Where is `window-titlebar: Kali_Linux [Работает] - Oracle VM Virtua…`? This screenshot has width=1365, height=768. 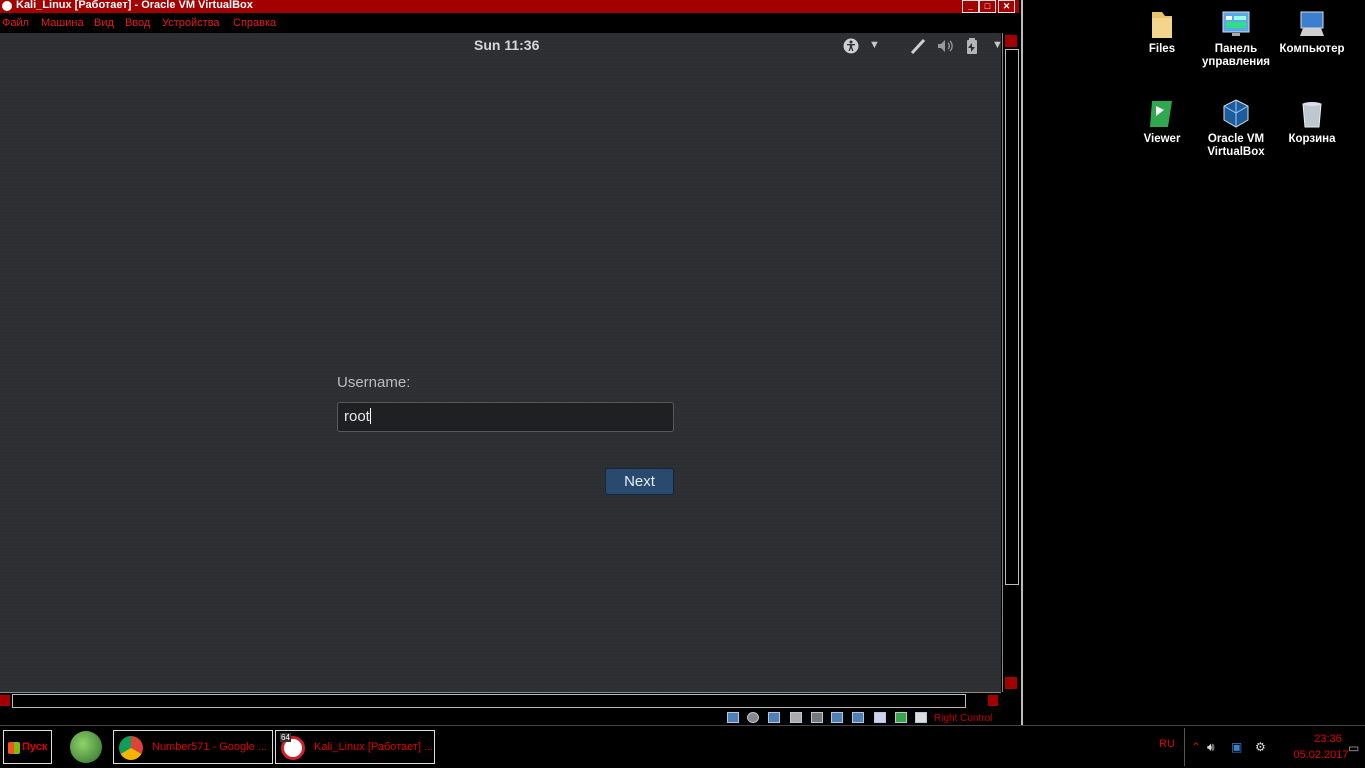
window-titlebar: Kali_Linux [Работает] - Oracle VM Virtua… is located at coordinates (509, 6).